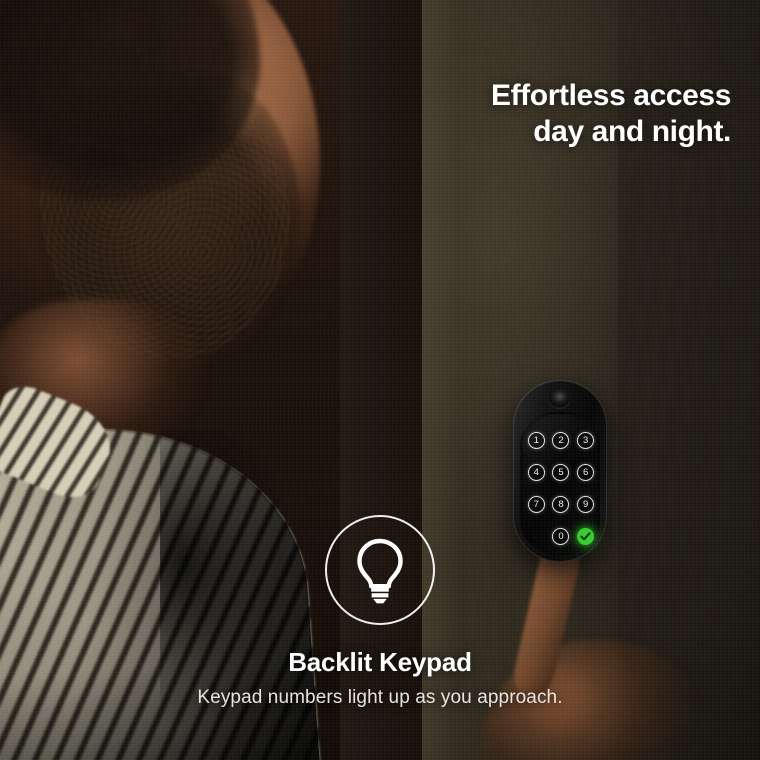 The width and height of the screenshot is (760, 760). I want to click on keypad-key-1: 1, so click(536, 440).